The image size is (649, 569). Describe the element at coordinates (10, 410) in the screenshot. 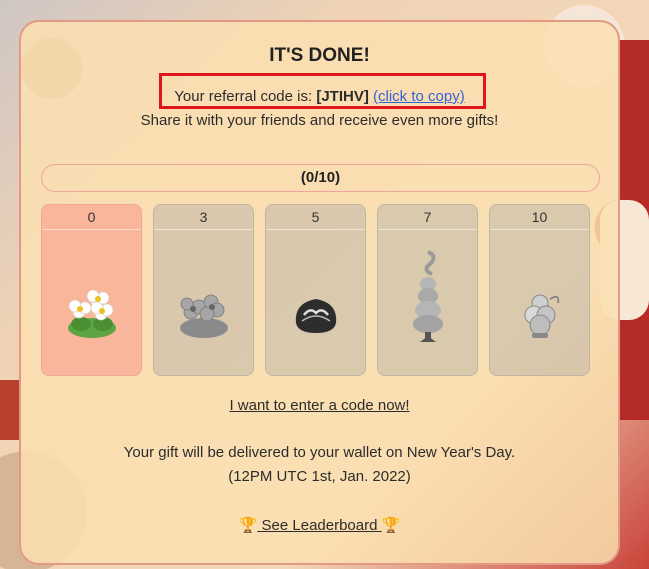

I see `background-decor` at that location.